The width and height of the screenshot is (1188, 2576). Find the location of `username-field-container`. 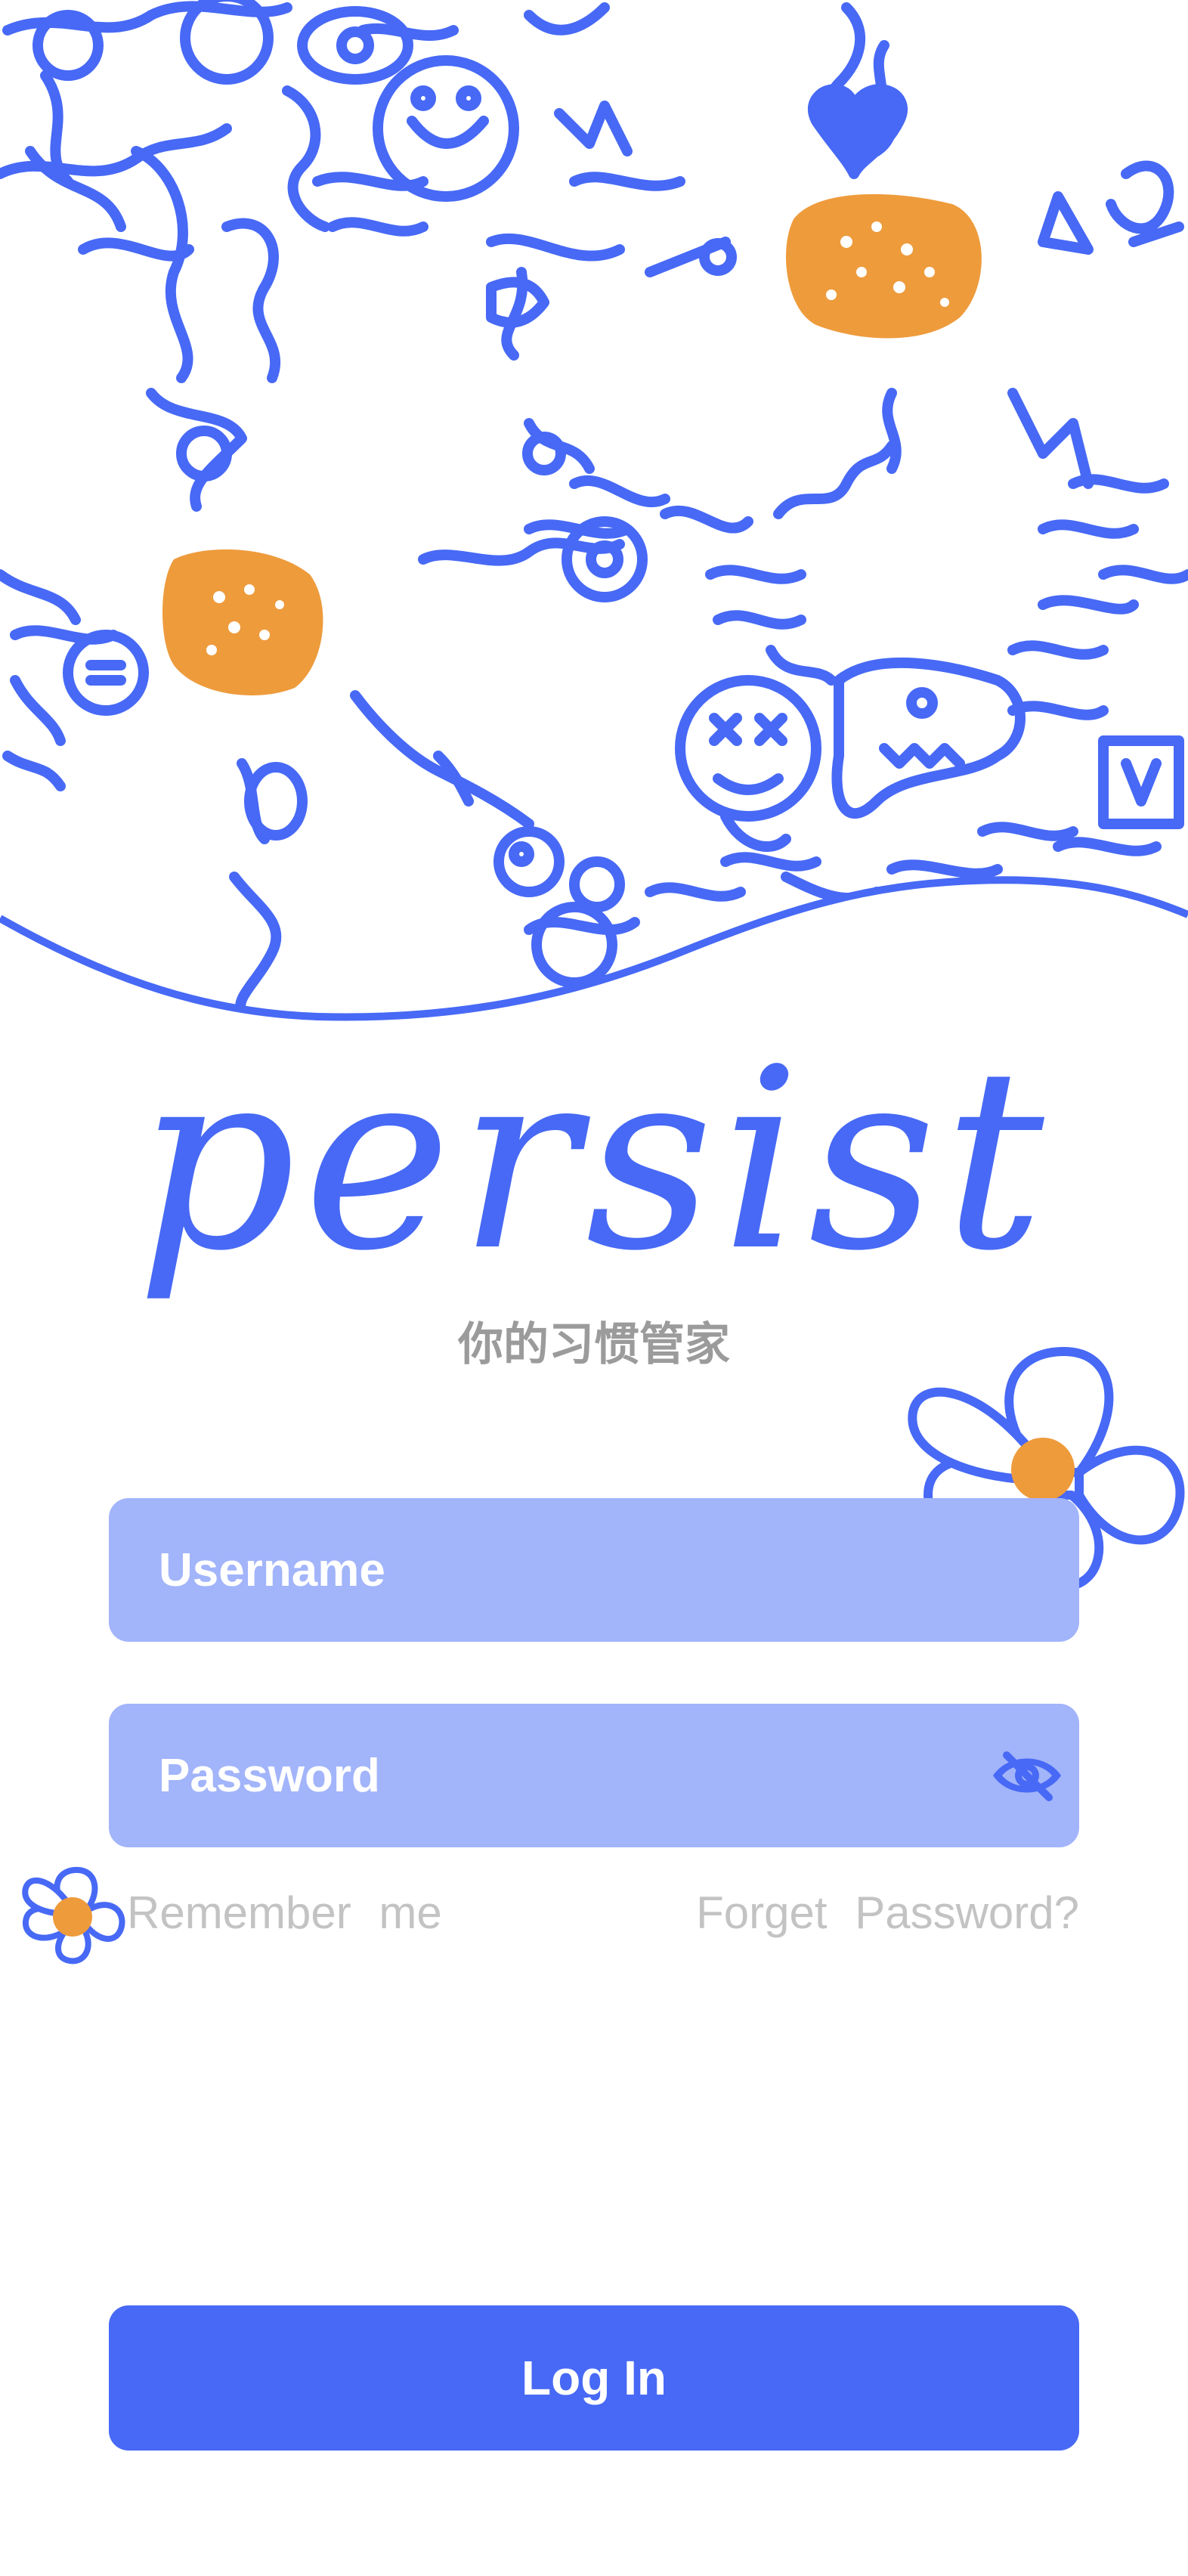

username-field-container is located at coordinates (594, 1570).